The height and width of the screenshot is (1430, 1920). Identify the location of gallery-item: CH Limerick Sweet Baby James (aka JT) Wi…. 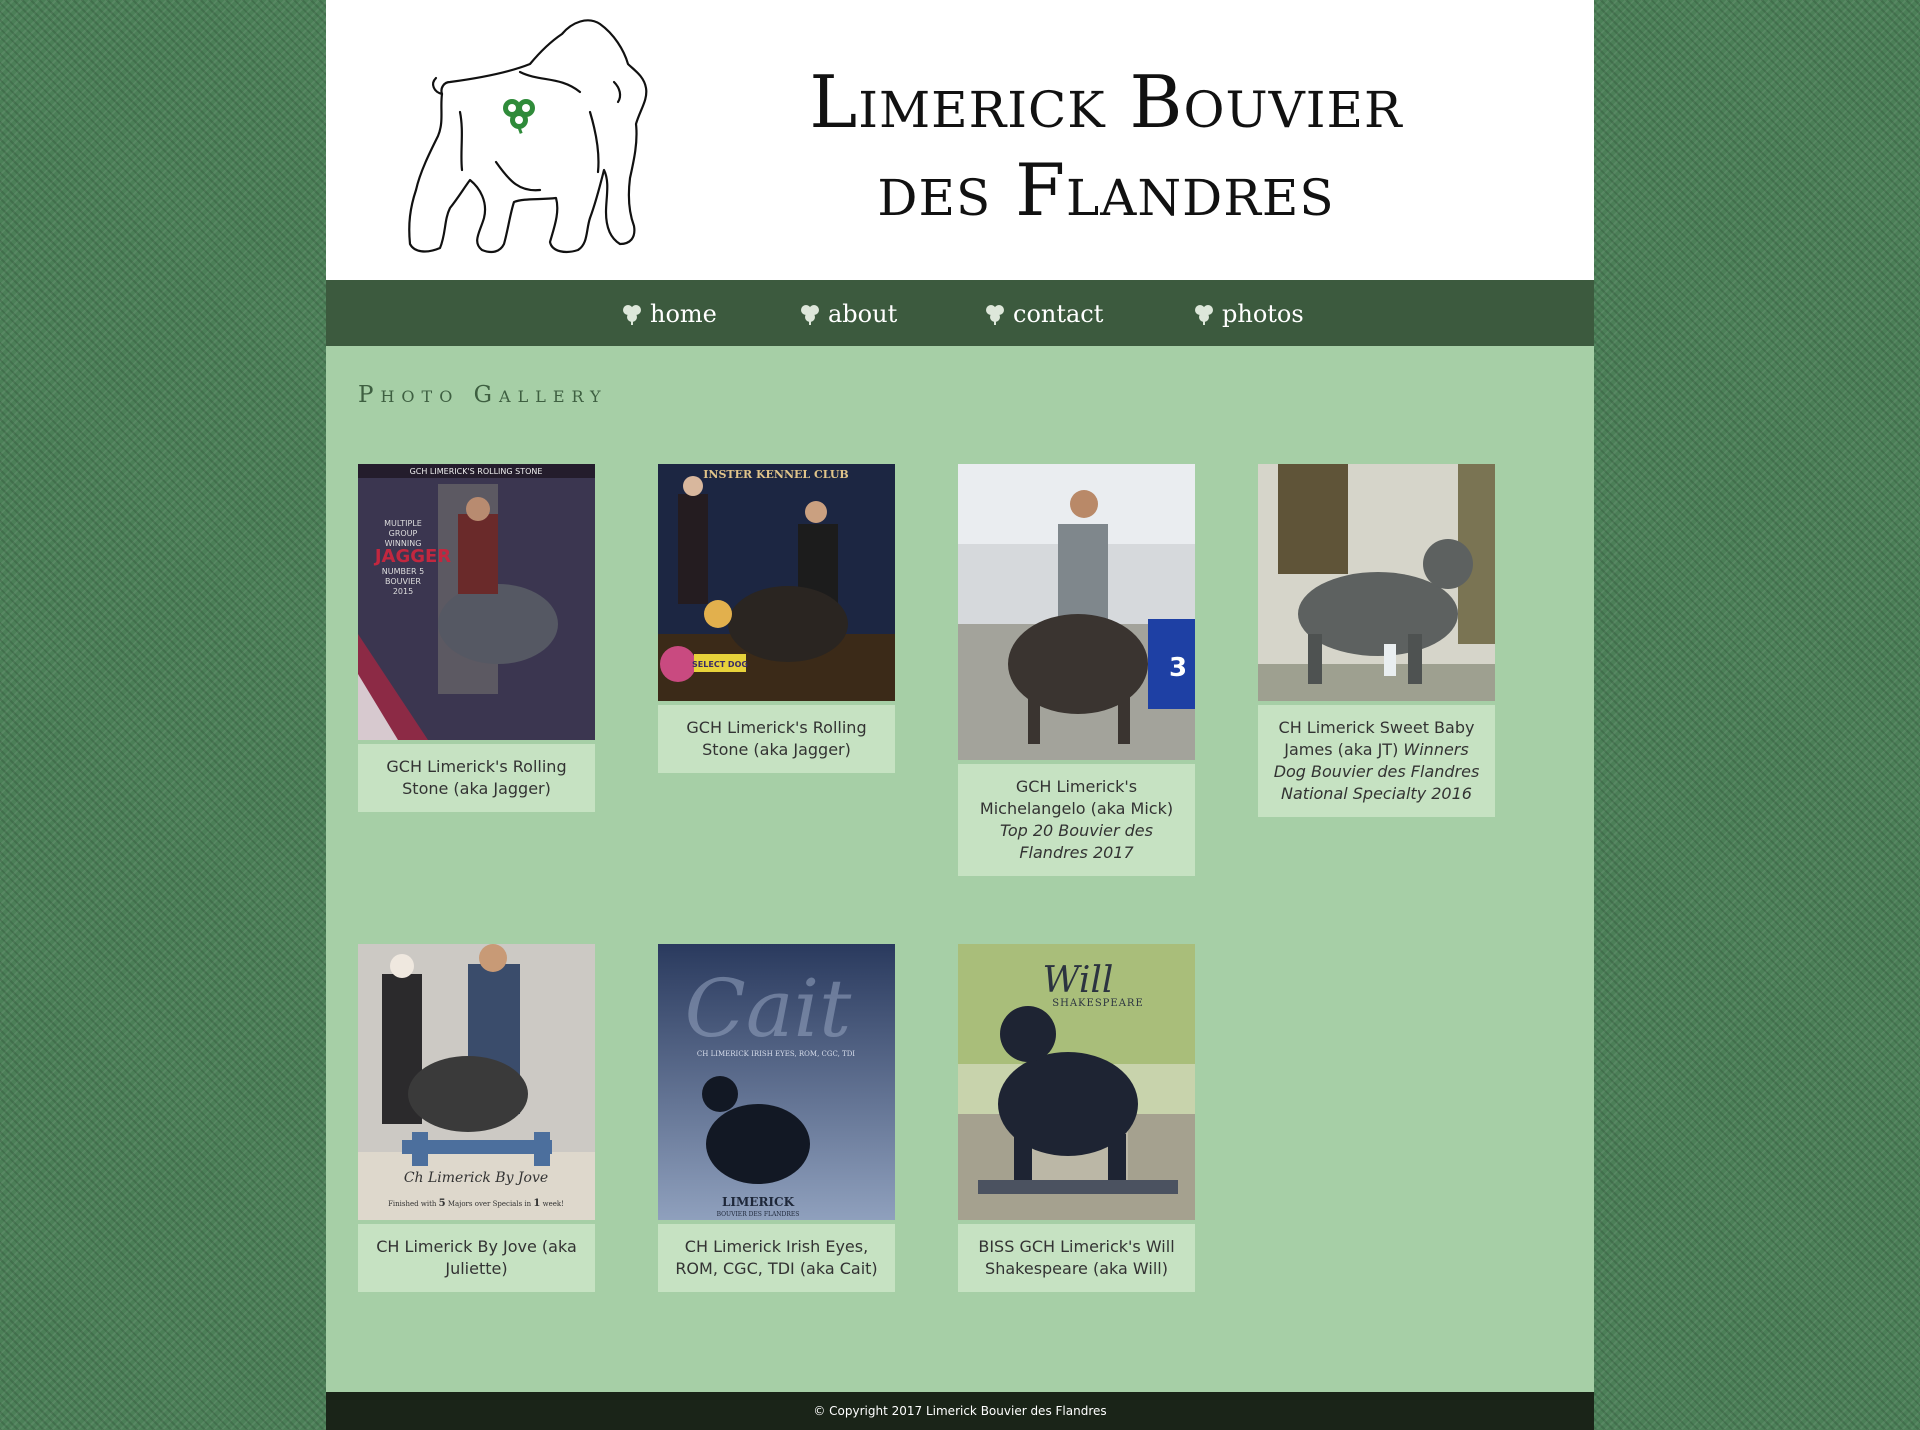
(1376, 640).